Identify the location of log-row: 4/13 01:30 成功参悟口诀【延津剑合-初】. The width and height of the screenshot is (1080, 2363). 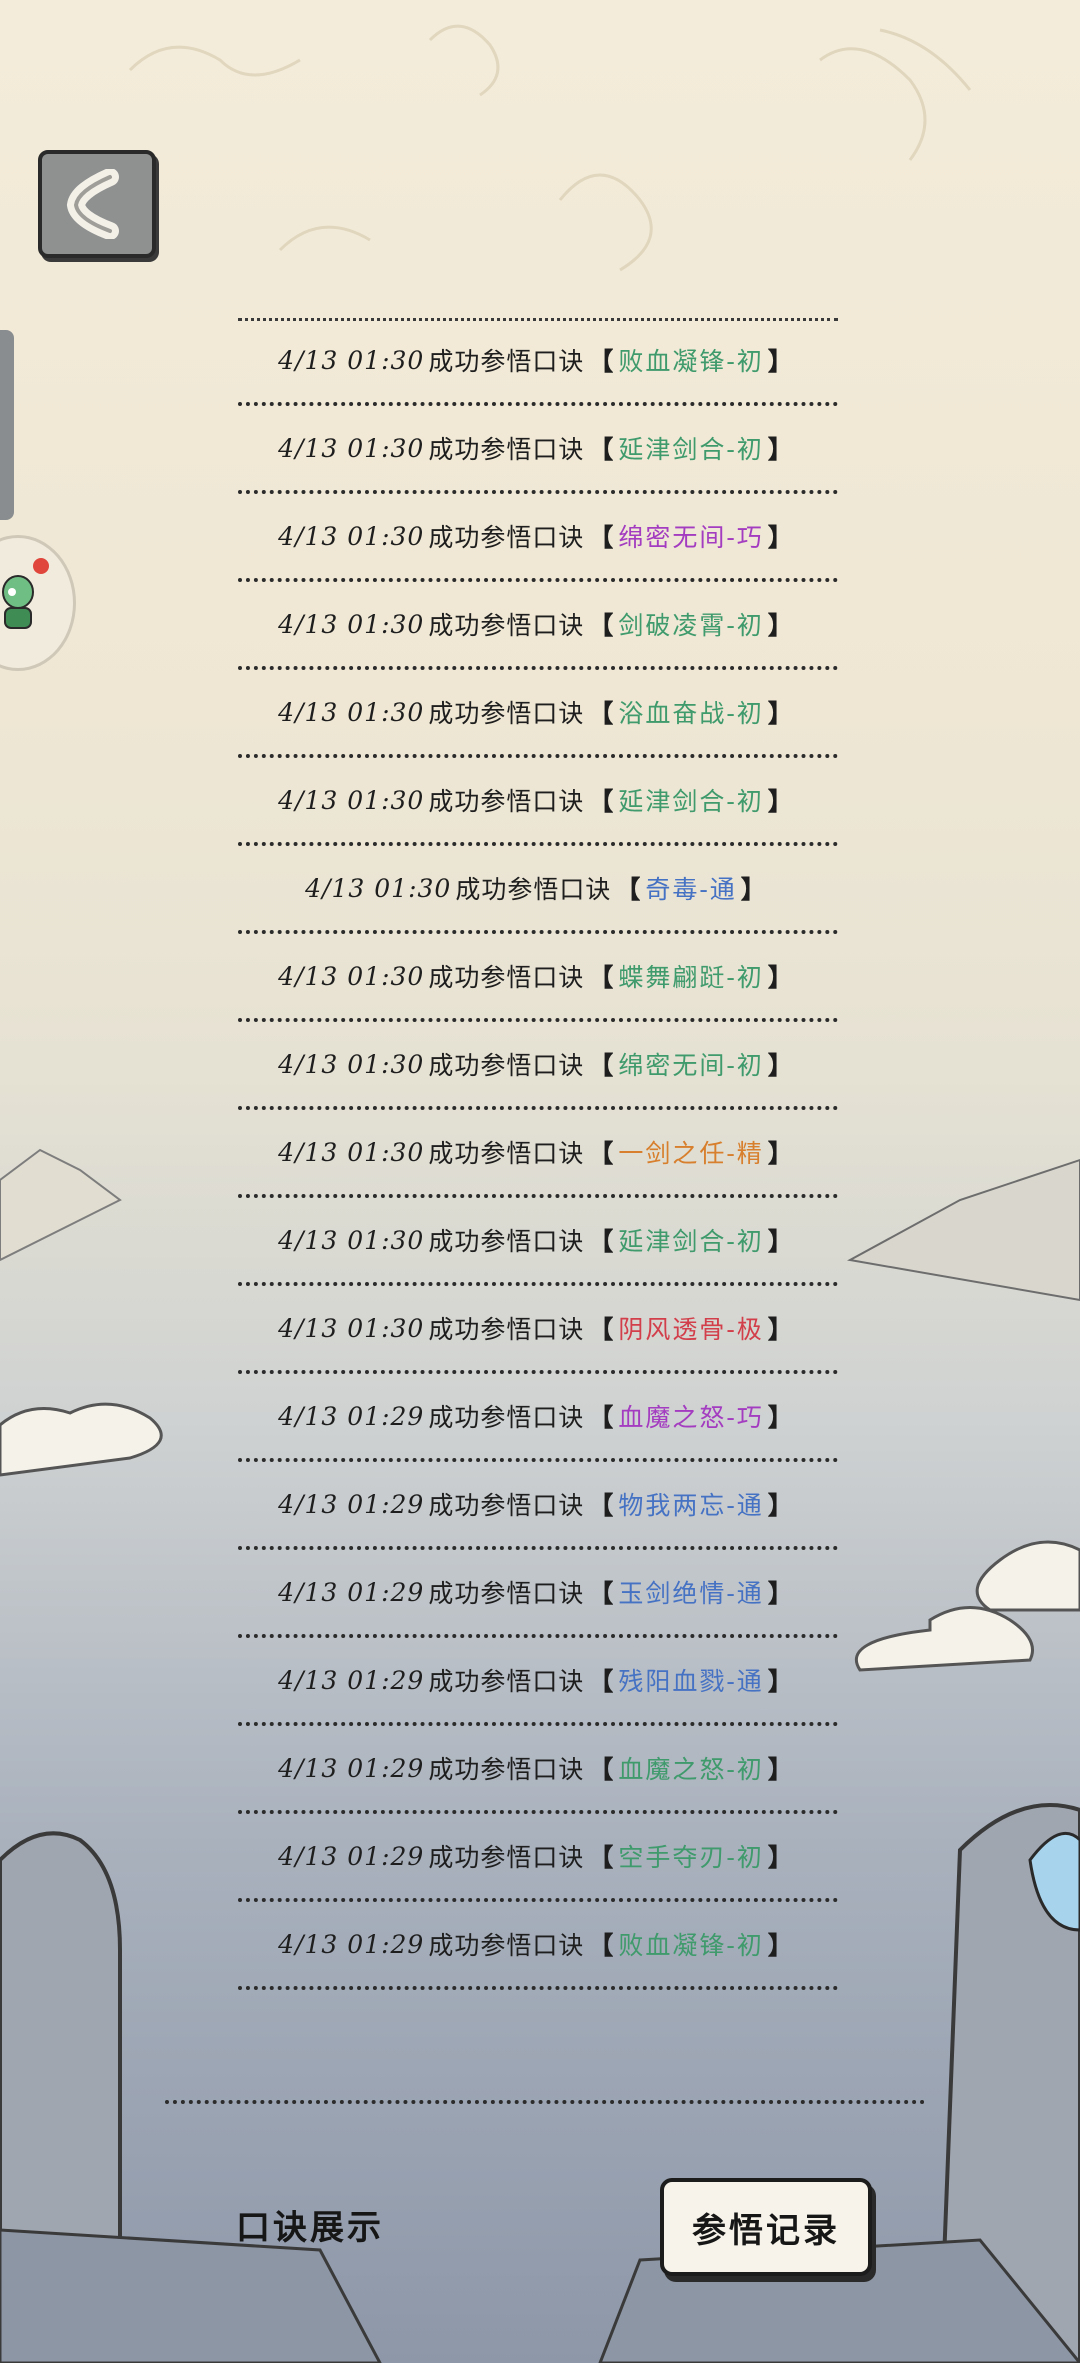
(538, 1242).